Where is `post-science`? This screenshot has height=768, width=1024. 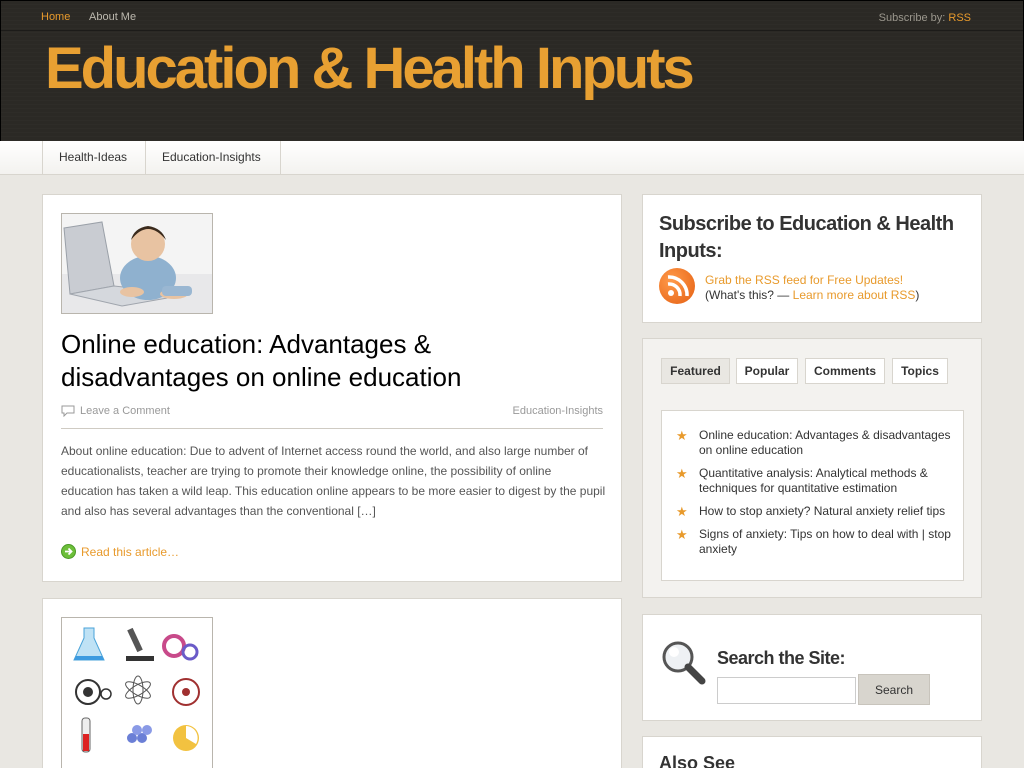
post-science is located at coordinates (332, 683).